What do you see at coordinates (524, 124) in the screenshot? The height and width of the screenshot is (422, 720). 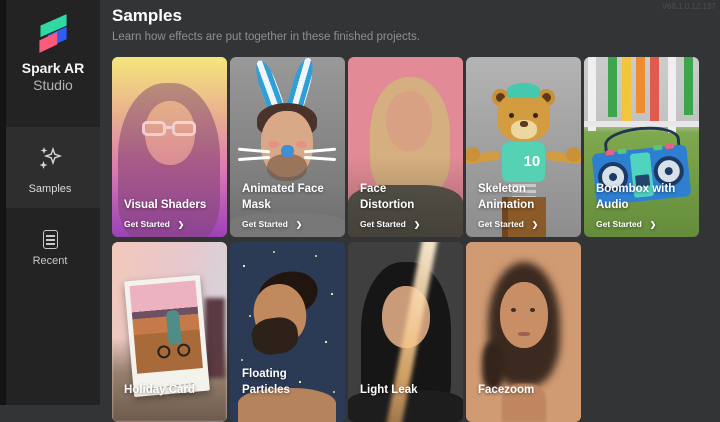 I see `bear-nose` at bounding box center [524, 124].